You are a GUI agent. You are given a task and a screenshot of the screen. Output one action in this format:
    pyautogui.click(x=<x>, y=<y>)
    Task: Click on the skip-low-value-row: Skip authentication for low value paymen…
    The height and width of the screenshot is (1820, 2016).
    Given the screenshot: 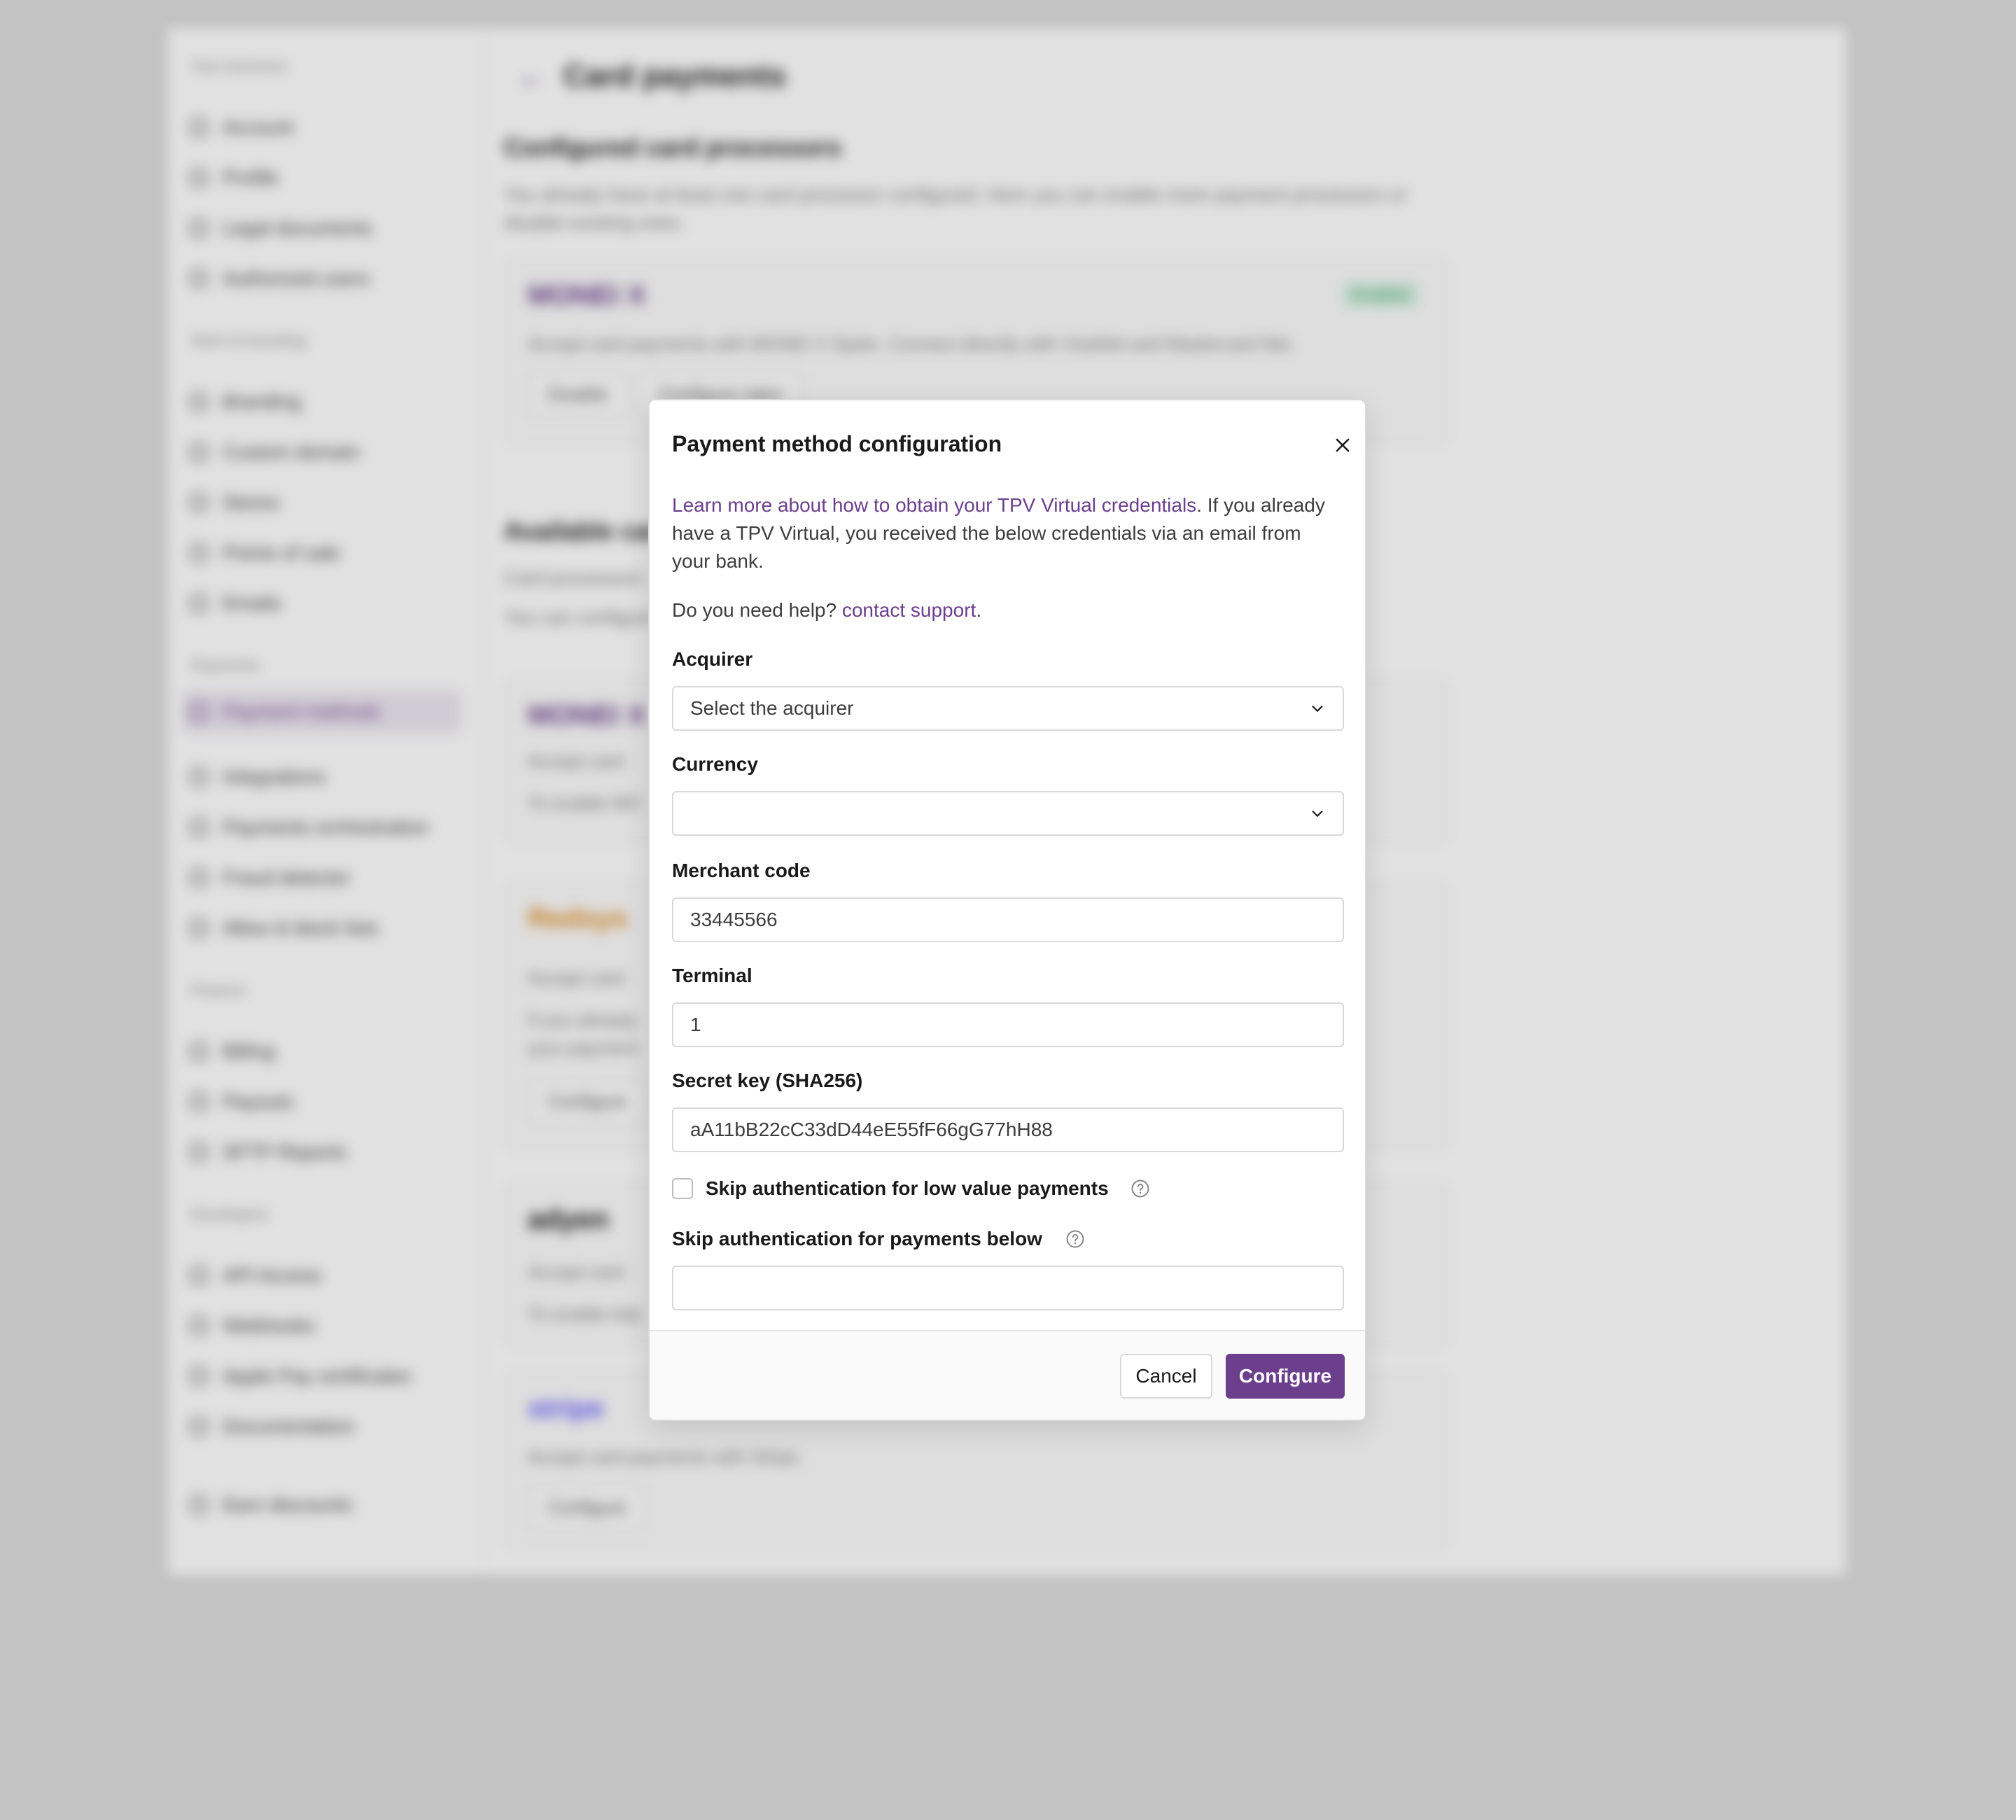 What is the action you would take?
    pyautogui.click(x=911, y=1188)
    